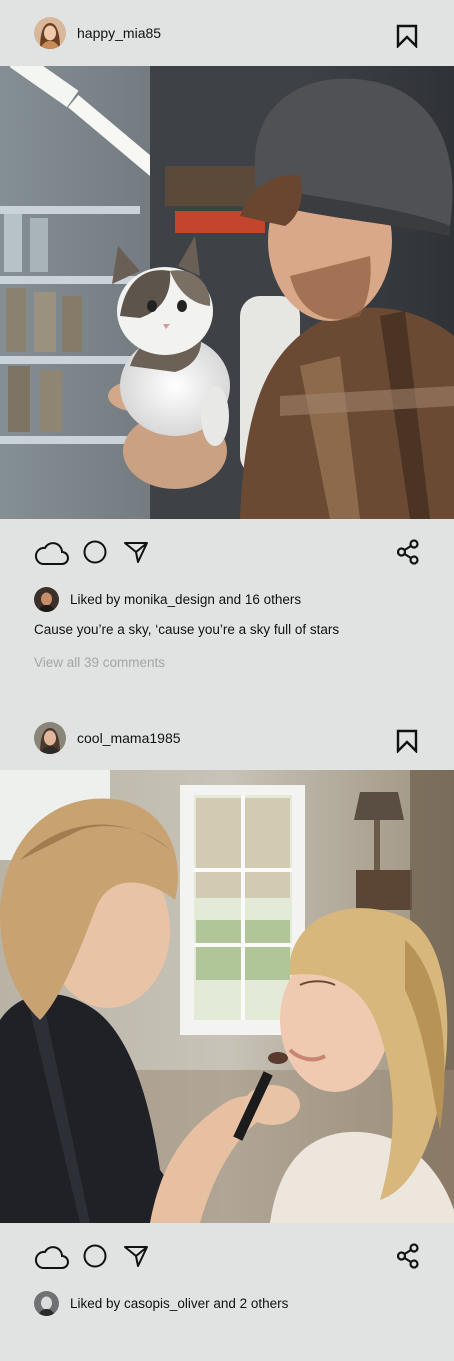  Describe the element at coordinates (119, 33) in the screenshot. I see `username: happy_mia85` at that location.